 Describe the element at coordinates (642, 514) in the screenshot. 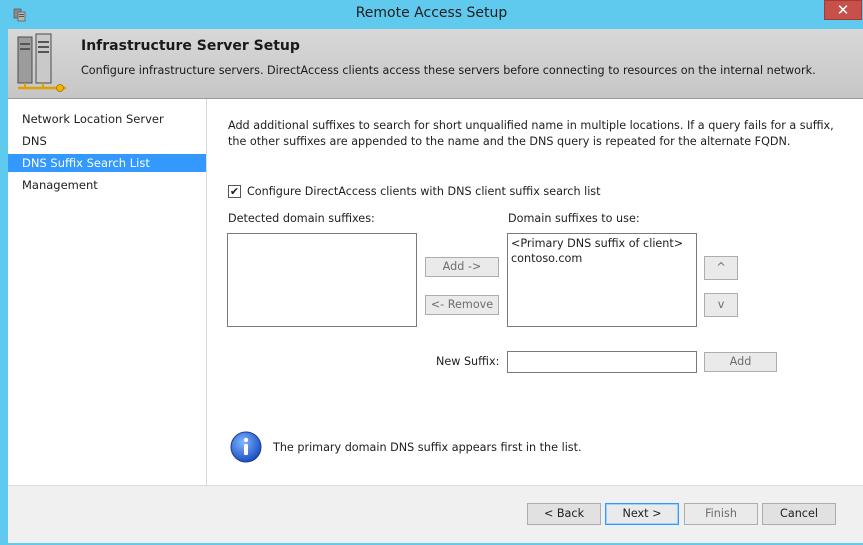

I see `next-button: Next >` at that location.